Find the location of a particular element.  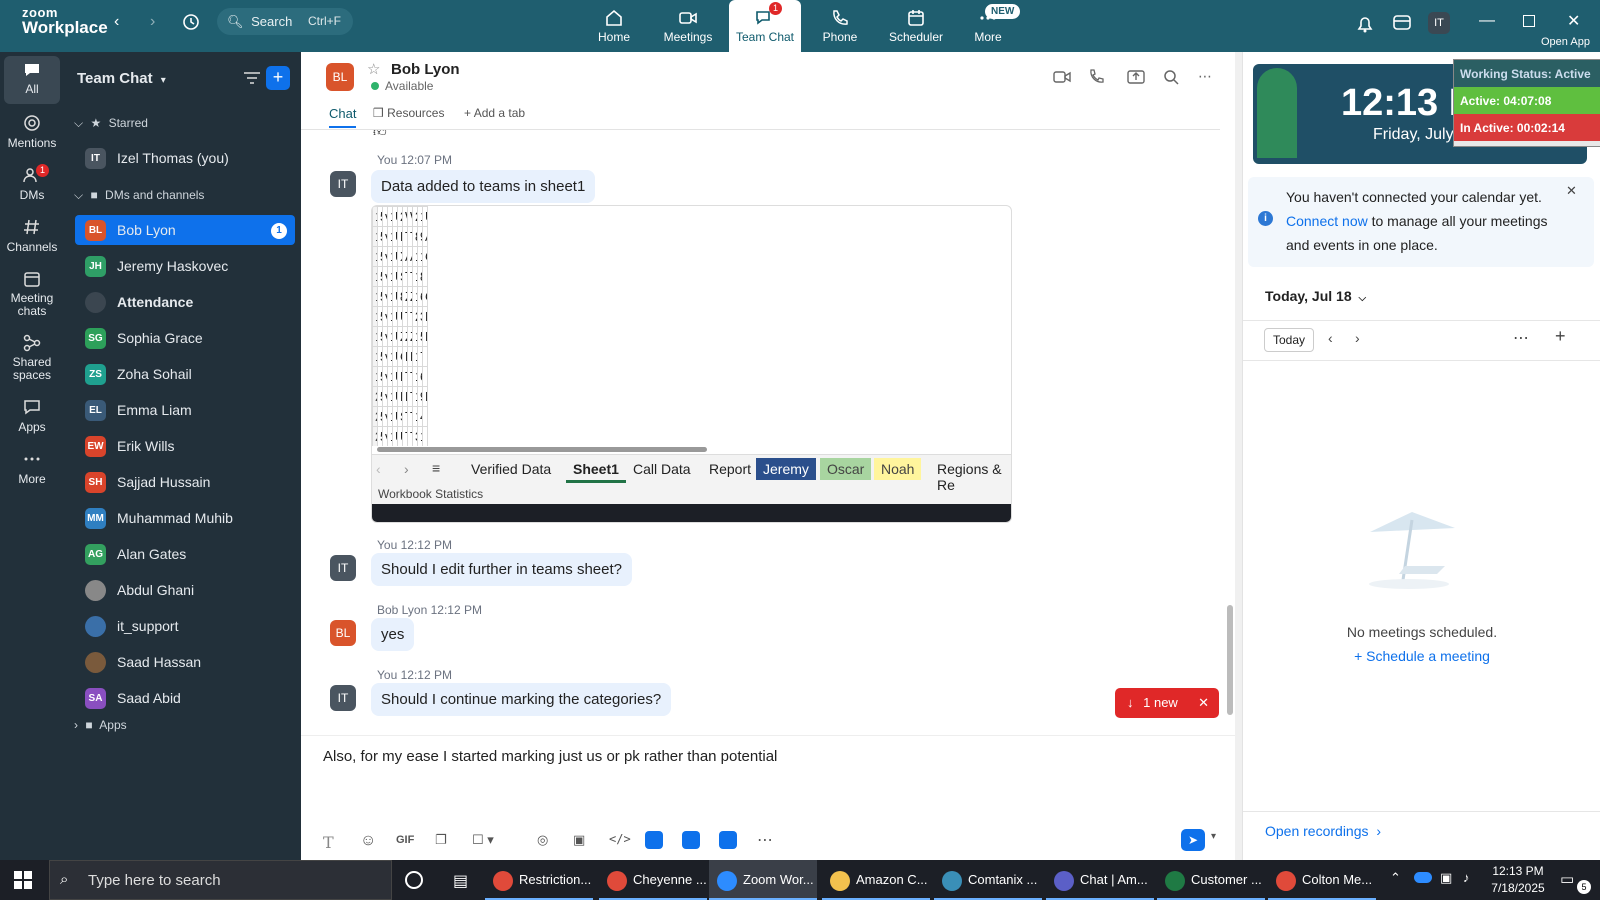

send-options-chevron-icon: ▾ is located at coordinates (1213, 836).